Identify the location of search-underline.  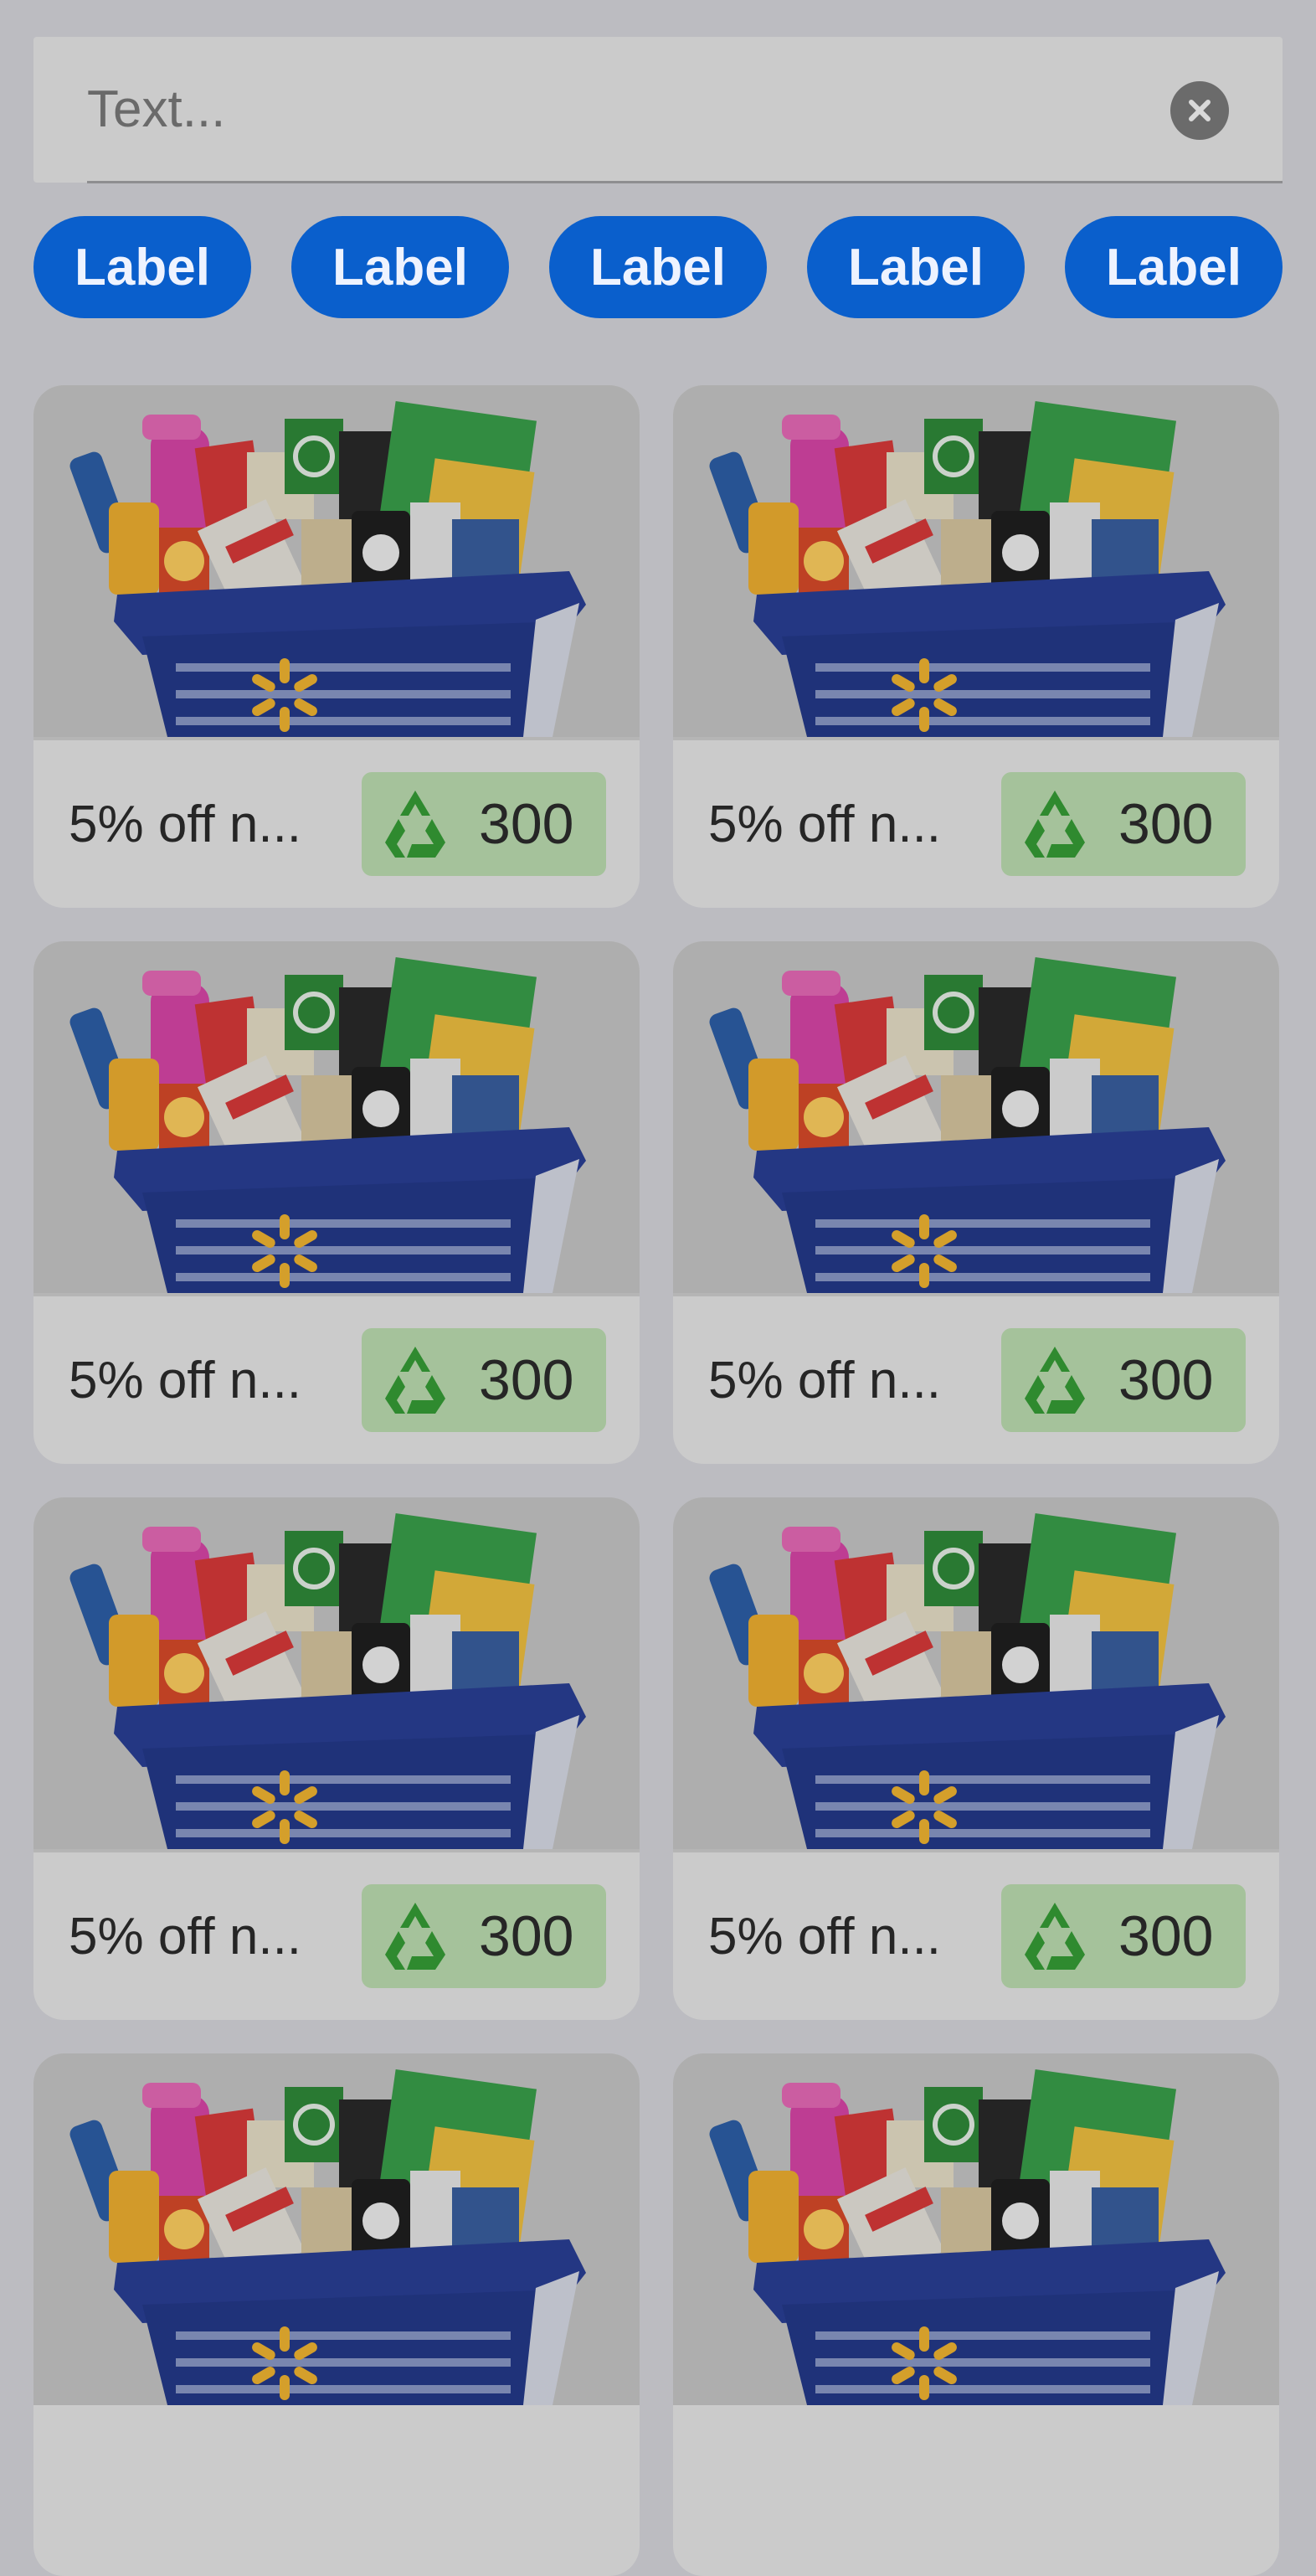
(685, 182).